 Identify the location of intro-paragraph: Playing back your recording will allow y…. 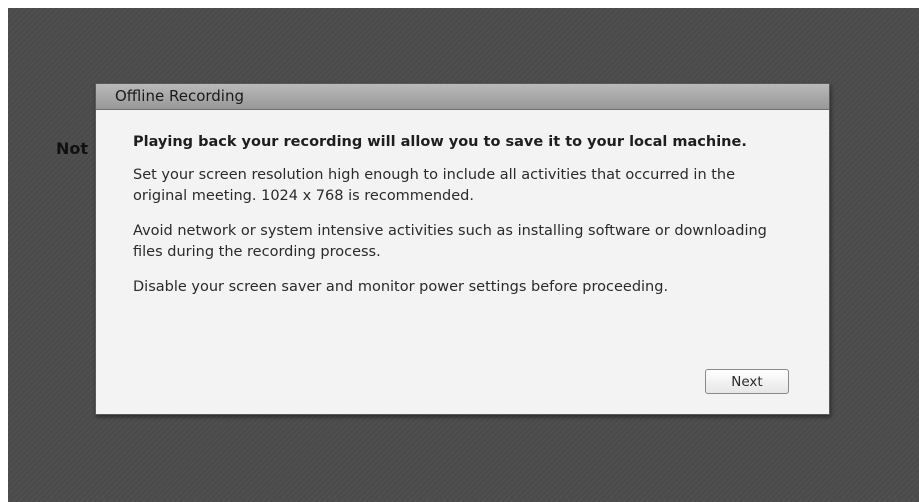
(440, 142).